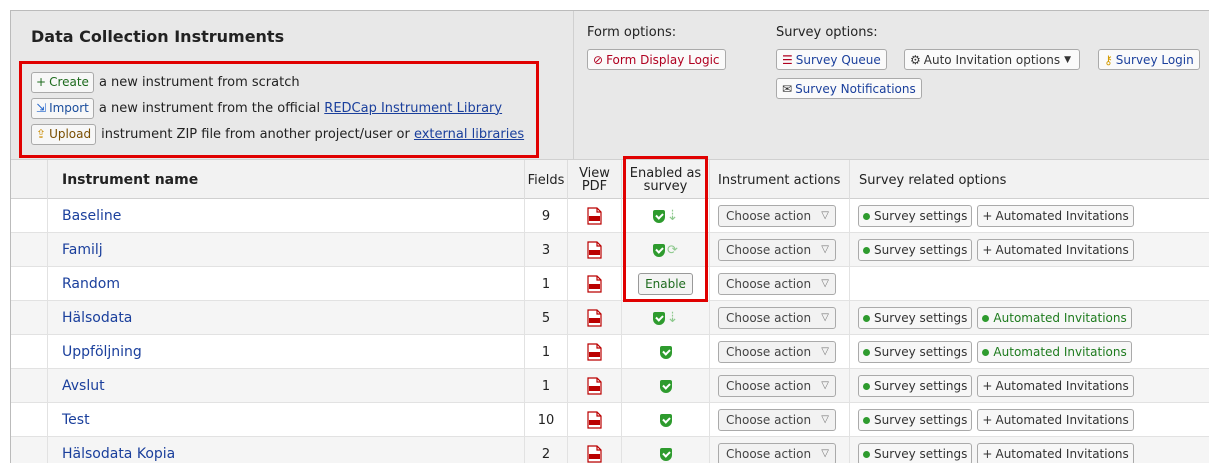  What do you see at coordinates (787, 59) in the screenshot?
I see `list-icon: ☰` at bounding box center [787, 59].